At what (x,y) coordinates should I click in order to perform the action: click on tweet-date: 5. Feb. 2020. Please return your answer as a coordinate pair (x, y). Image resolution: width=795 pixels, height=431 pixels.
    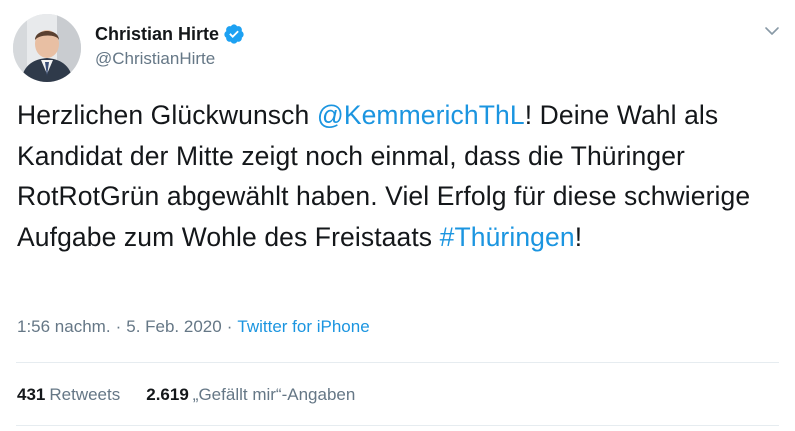
    Looking at the image, I should click on (173, 326).